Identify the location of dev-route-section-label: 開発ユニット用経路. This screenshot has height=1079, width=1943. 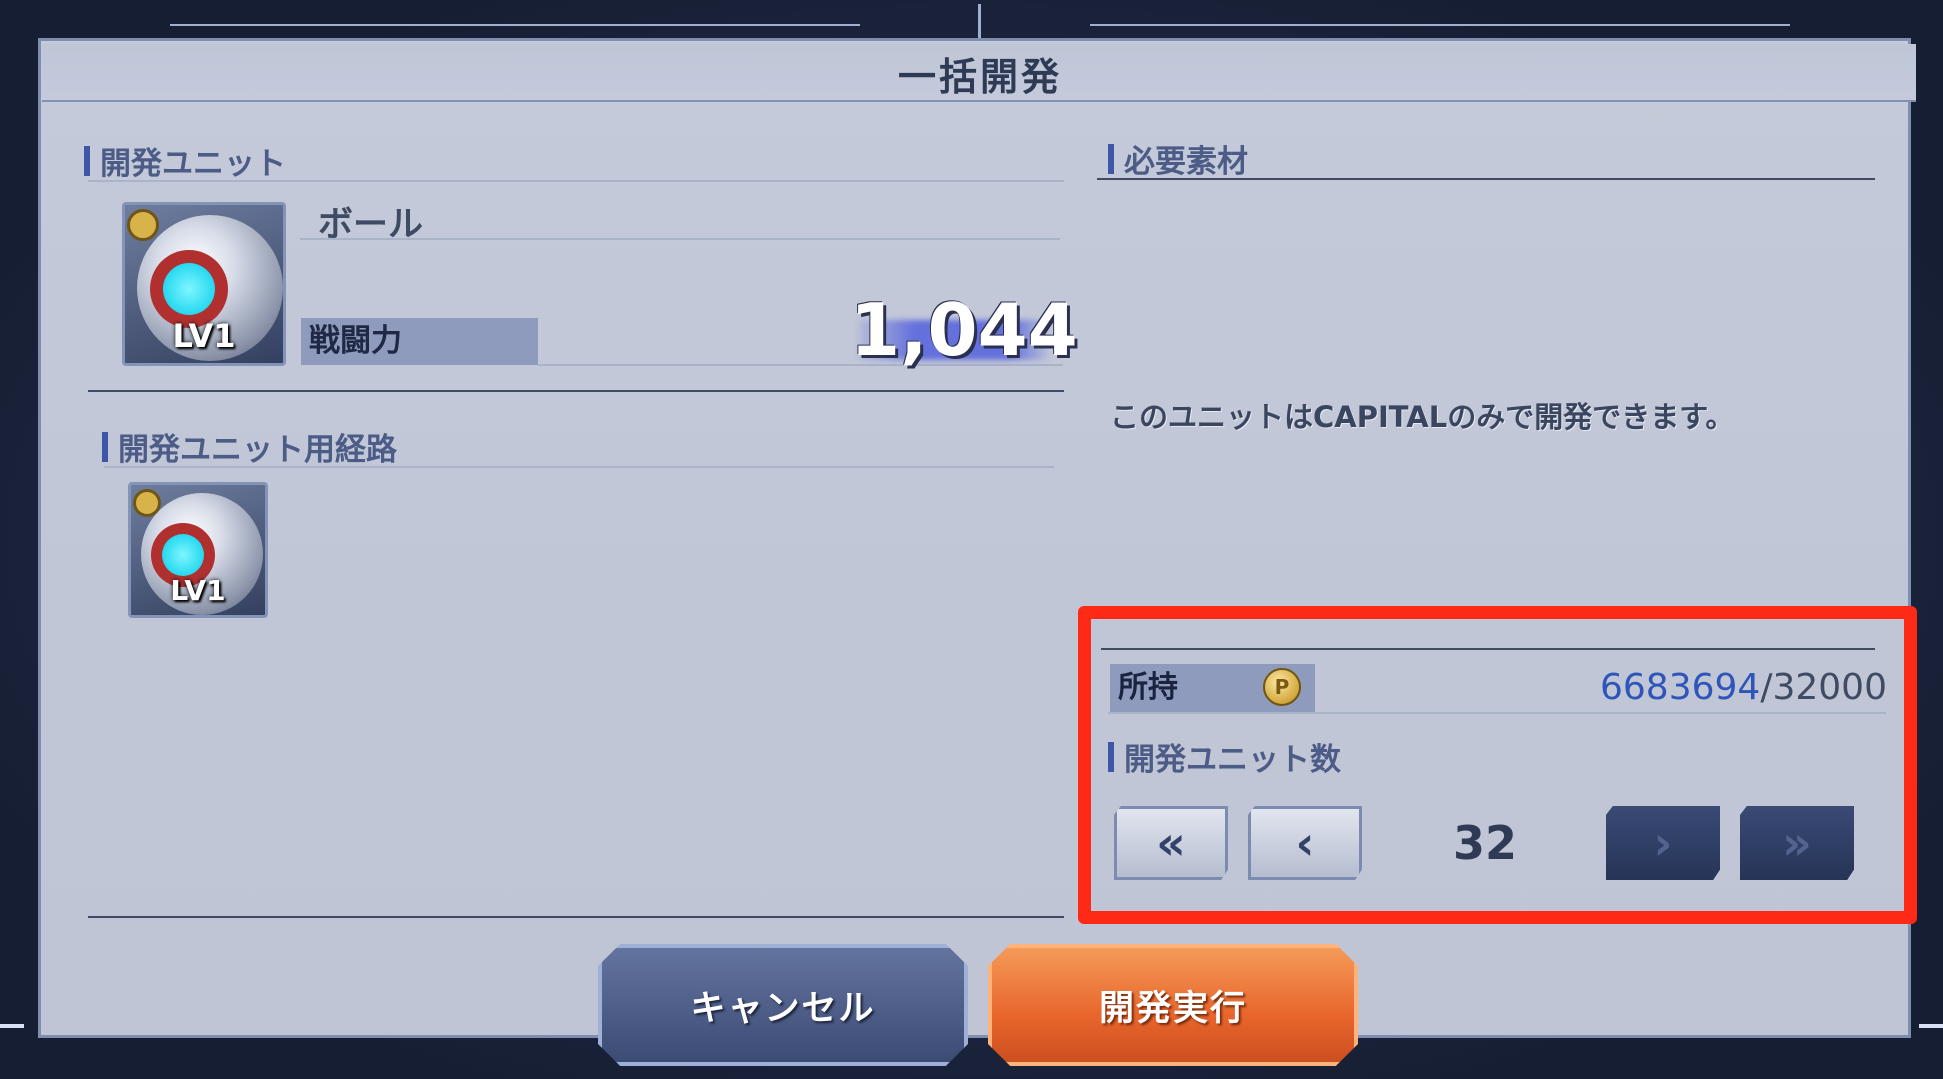
(249, 446).